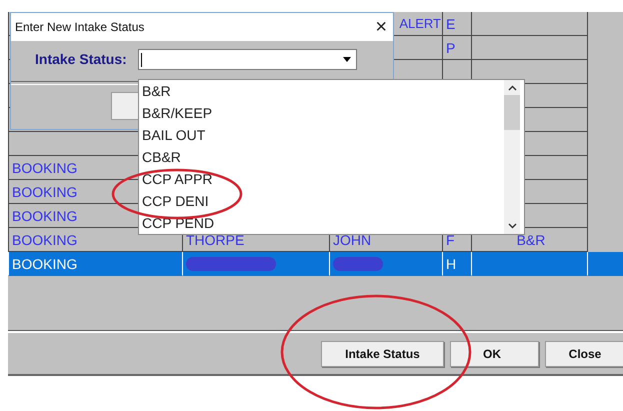 This screenshot has height=411, width=623. Describe the element at coordinates (79, 27) in the screenshot. I see `window-title: Enter New Intake Status` at that location.